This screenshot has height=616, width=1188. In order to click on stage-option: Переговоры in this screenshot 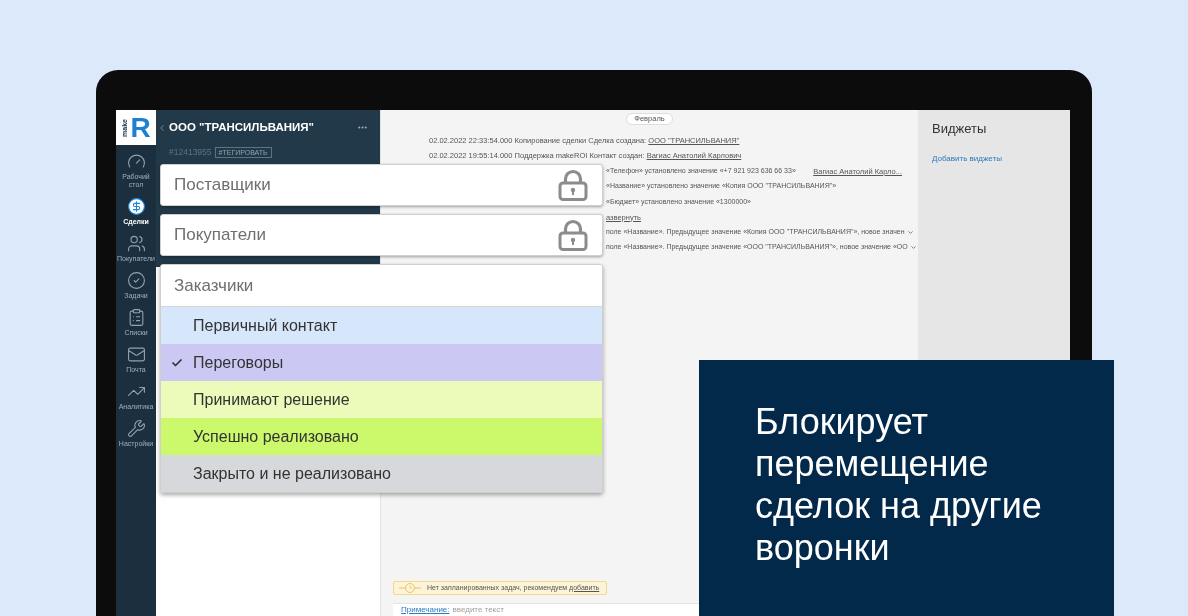, I will do `click(381, 362)`.